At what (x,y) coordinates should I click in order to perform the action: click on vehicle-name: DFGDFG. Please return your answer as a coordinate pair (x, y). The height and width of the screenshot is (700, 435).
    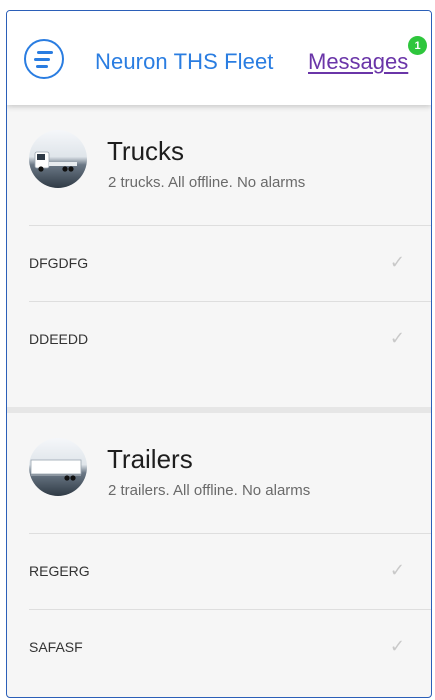
    Looking at the image, I should click on (59, 263).